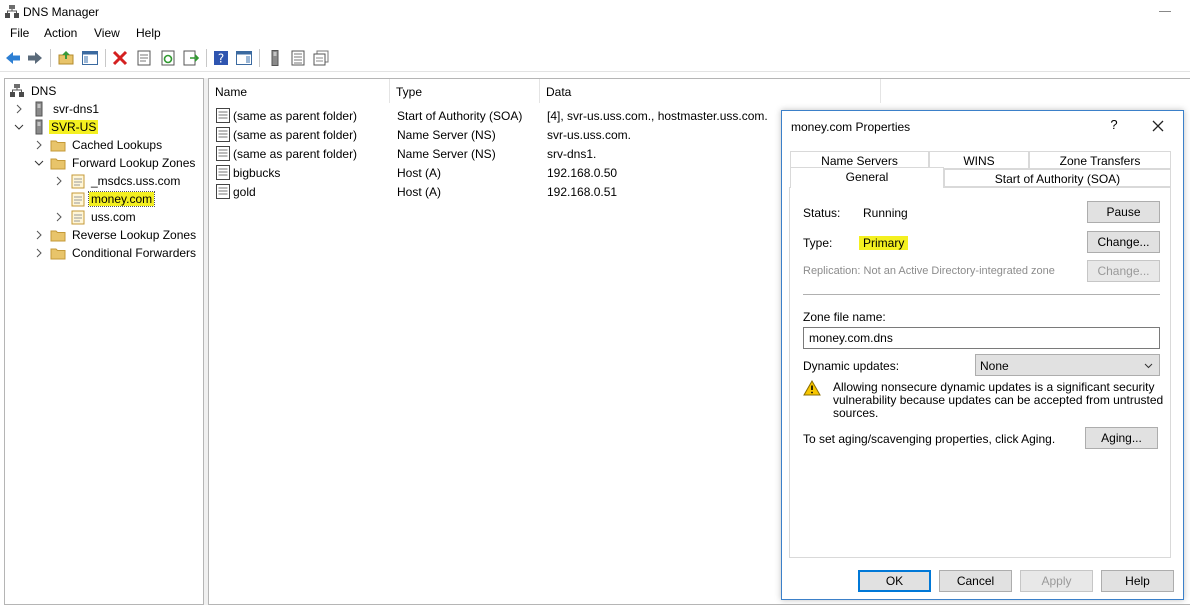  Describe the element at coordinates (295, 135) in the screenshot. I see `record-name: (same as parent folder)` at that location.